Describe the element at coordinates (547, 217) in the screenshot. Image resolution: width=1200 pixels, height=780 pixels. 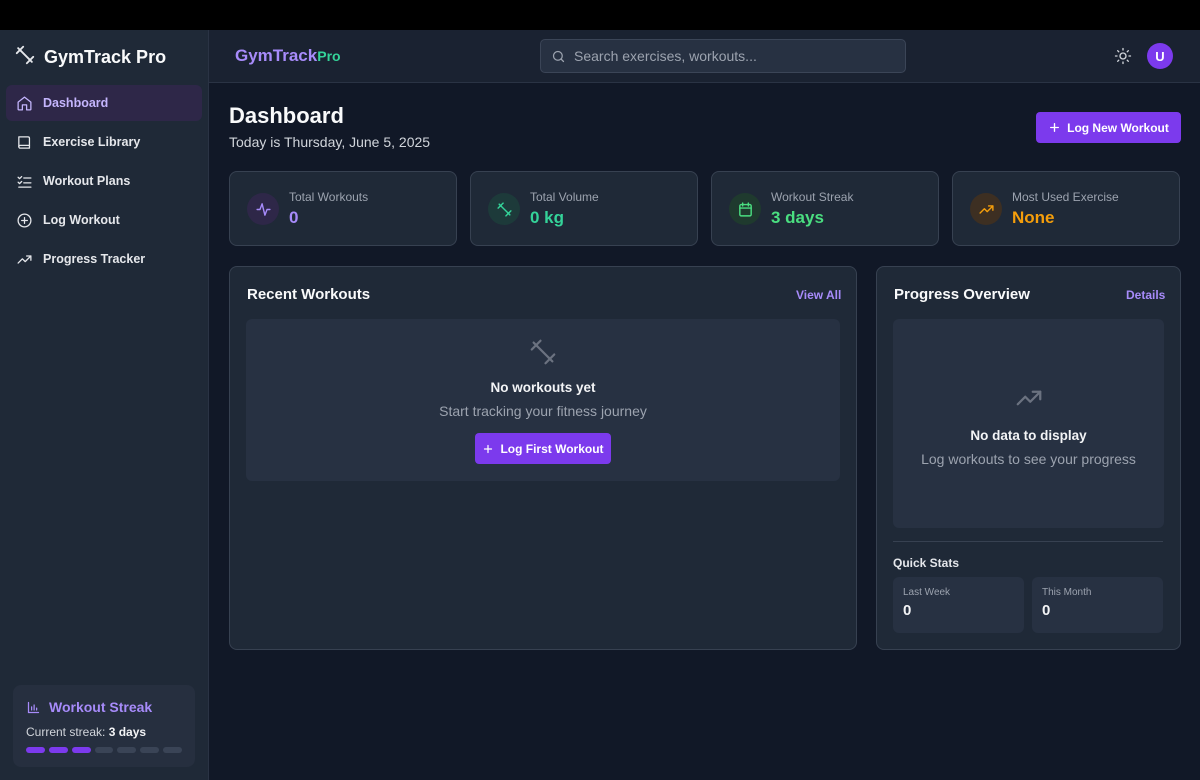
I see `stat-value: 0 kg` at that location.